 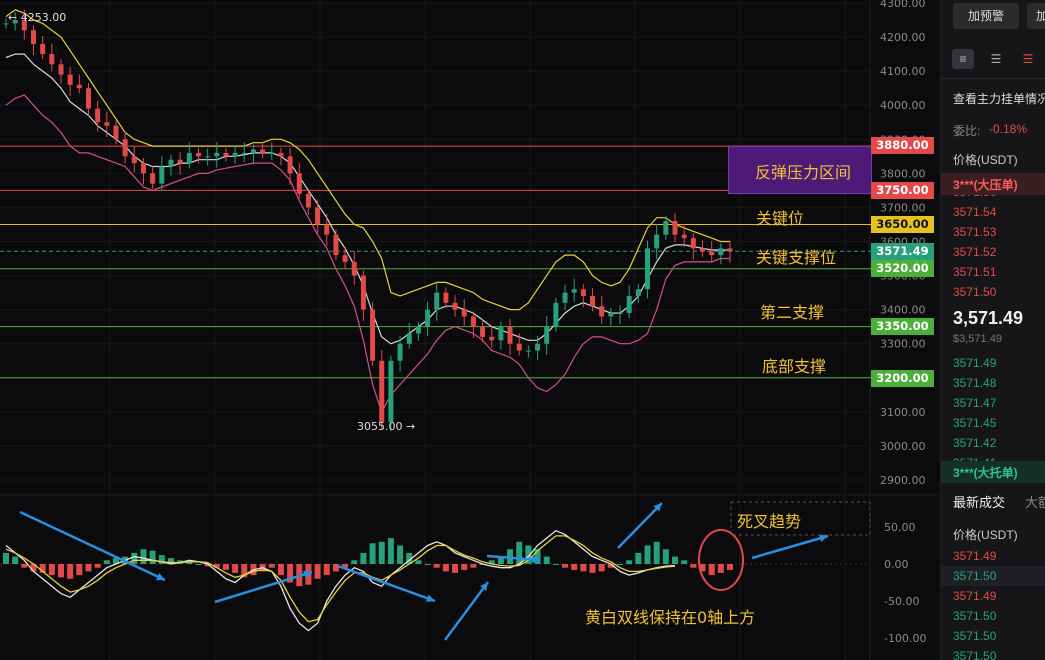 What do you see at coordinates (993, 232) in the screenshot?
I see `ask-row: 3571.53` at bounding box center [993, 232].